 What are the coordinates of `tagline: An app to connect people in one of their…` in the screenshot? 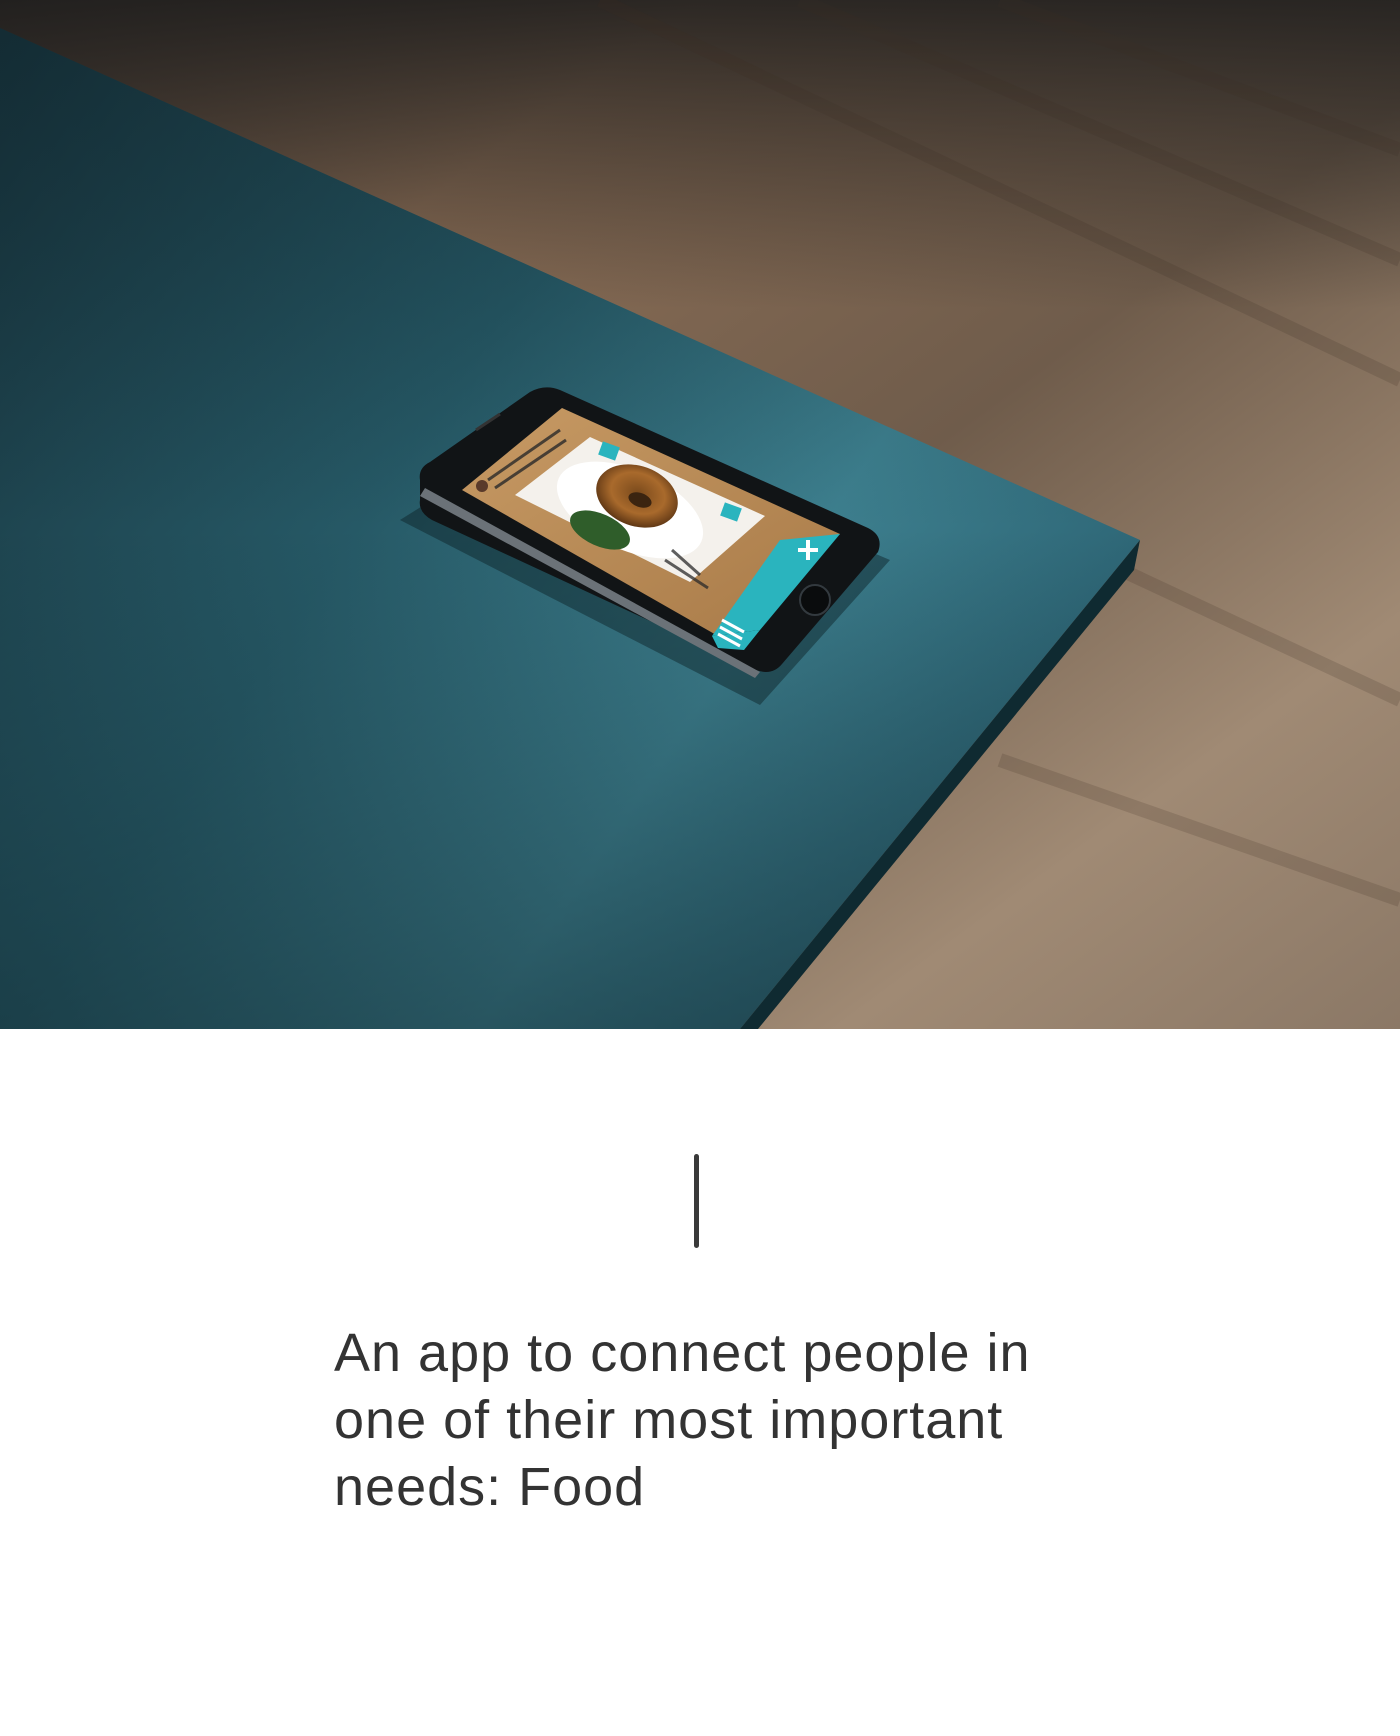 It's located at (682, 1420).